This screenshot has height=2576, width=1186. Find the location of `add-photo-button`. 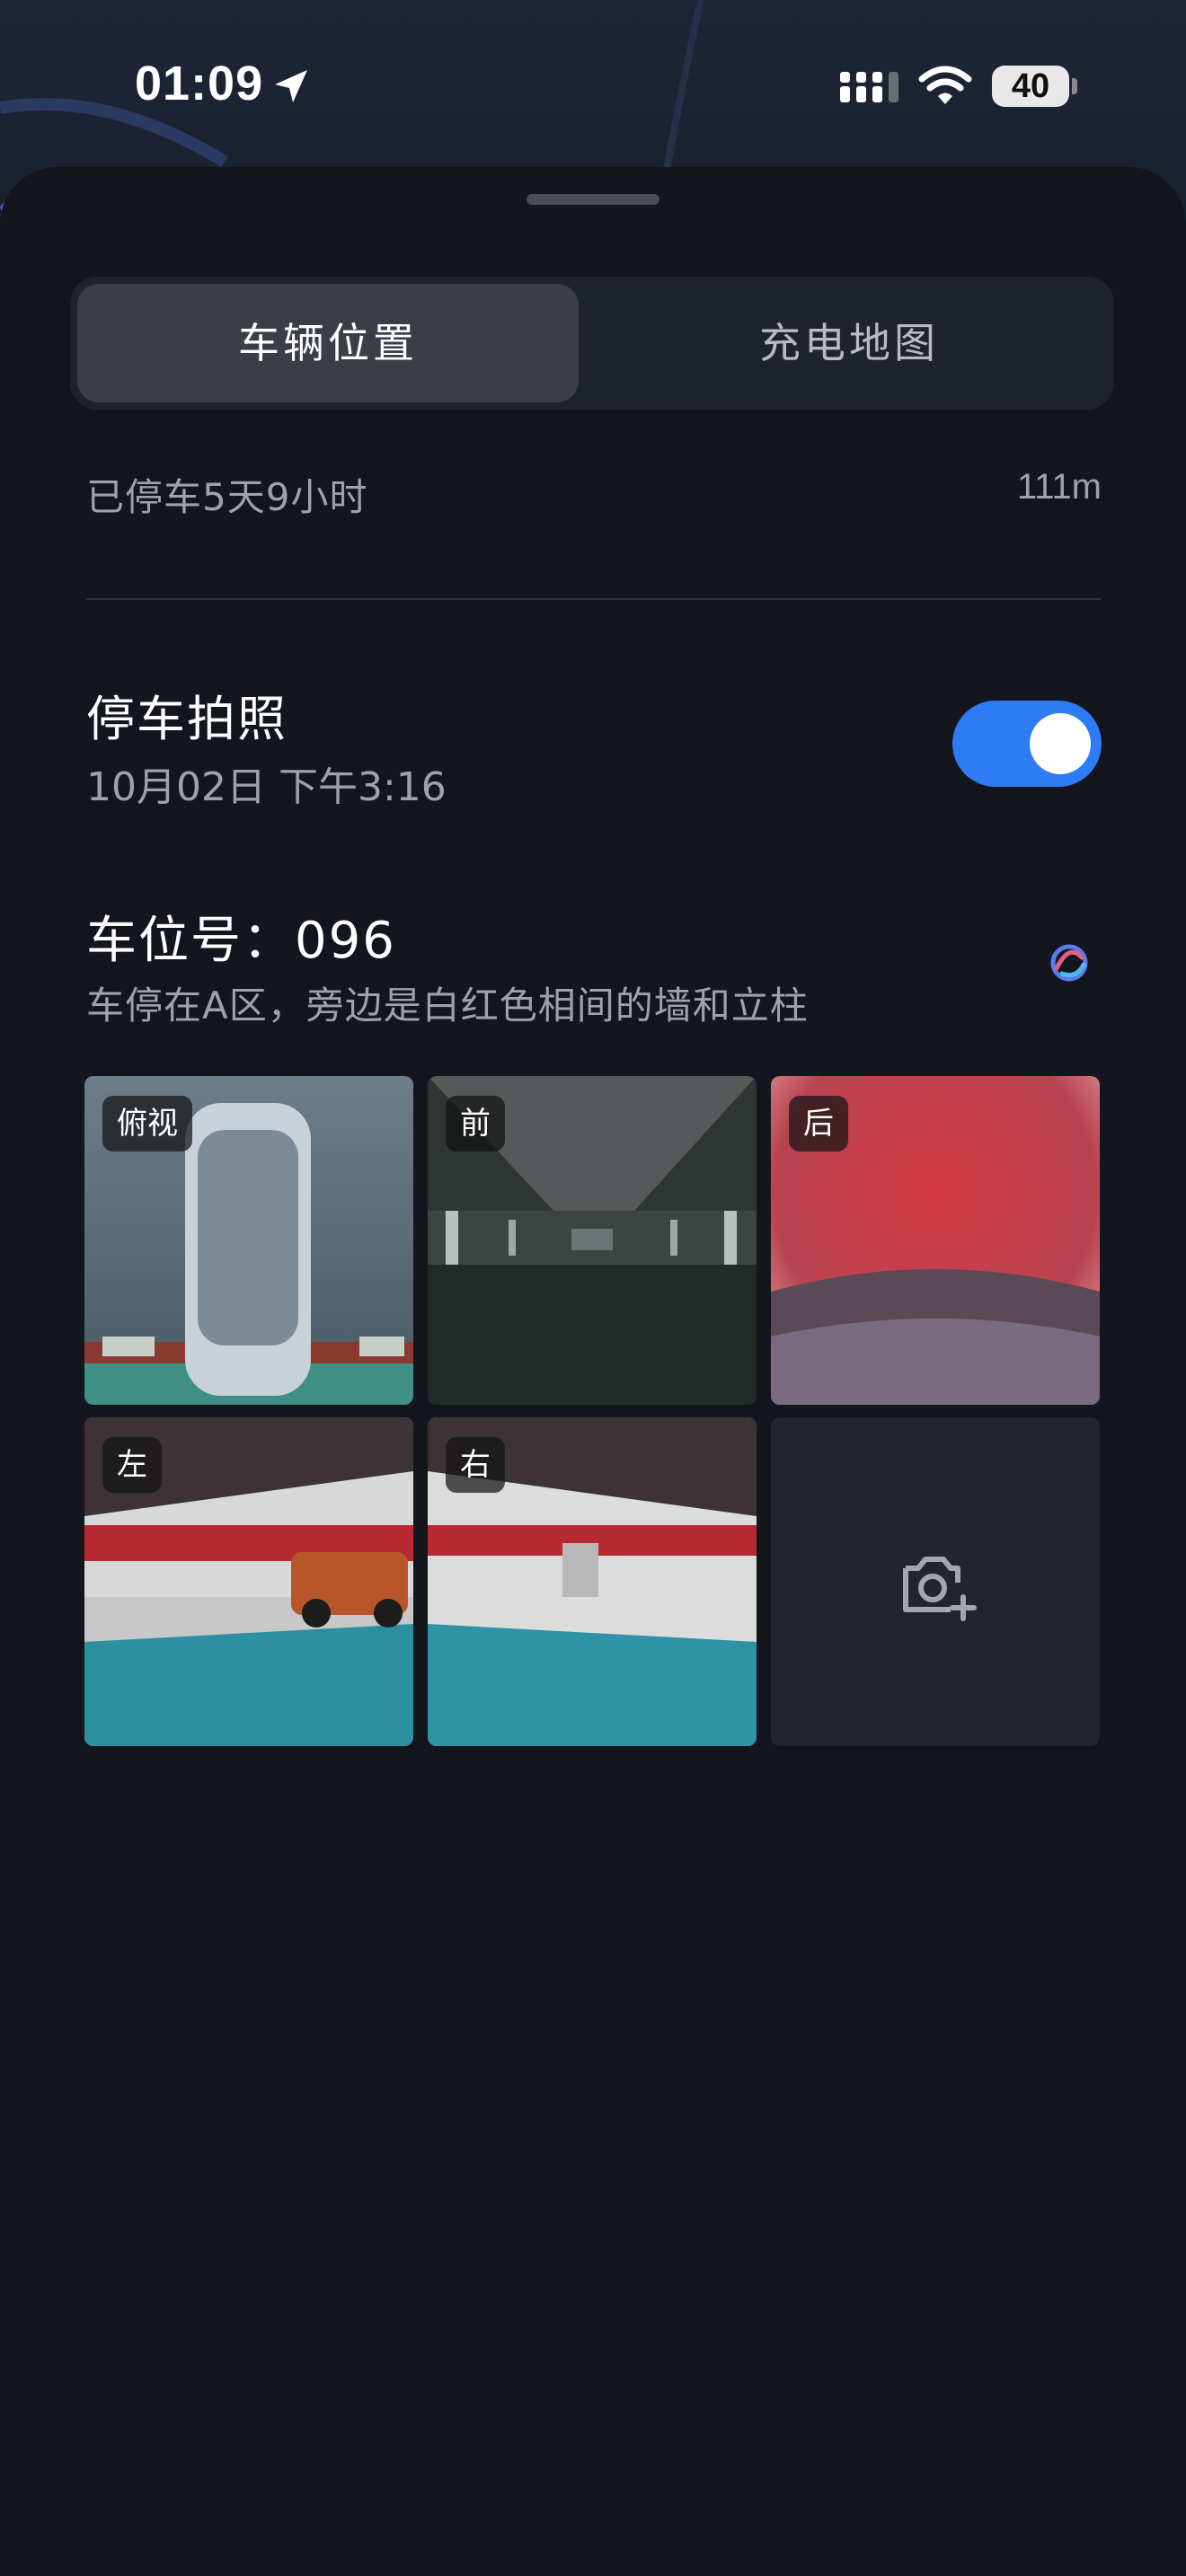

add-photo-button is located at coordinates (935, 1581).